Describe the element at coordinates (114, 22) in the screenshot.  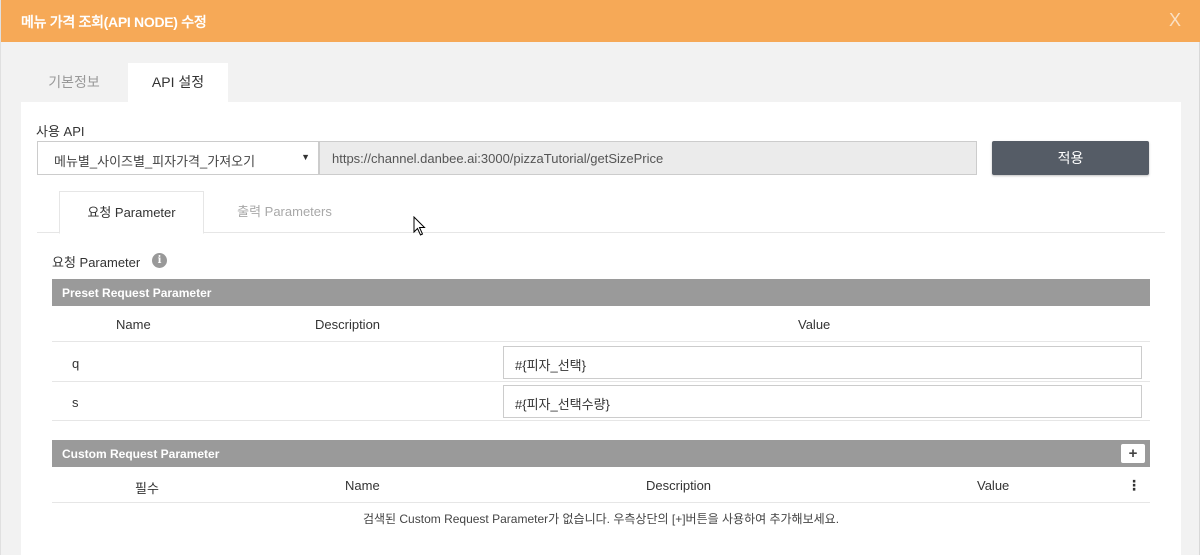
I see `modal-title: 메뉴 가격 조회(API NODE) 수정` at that location.